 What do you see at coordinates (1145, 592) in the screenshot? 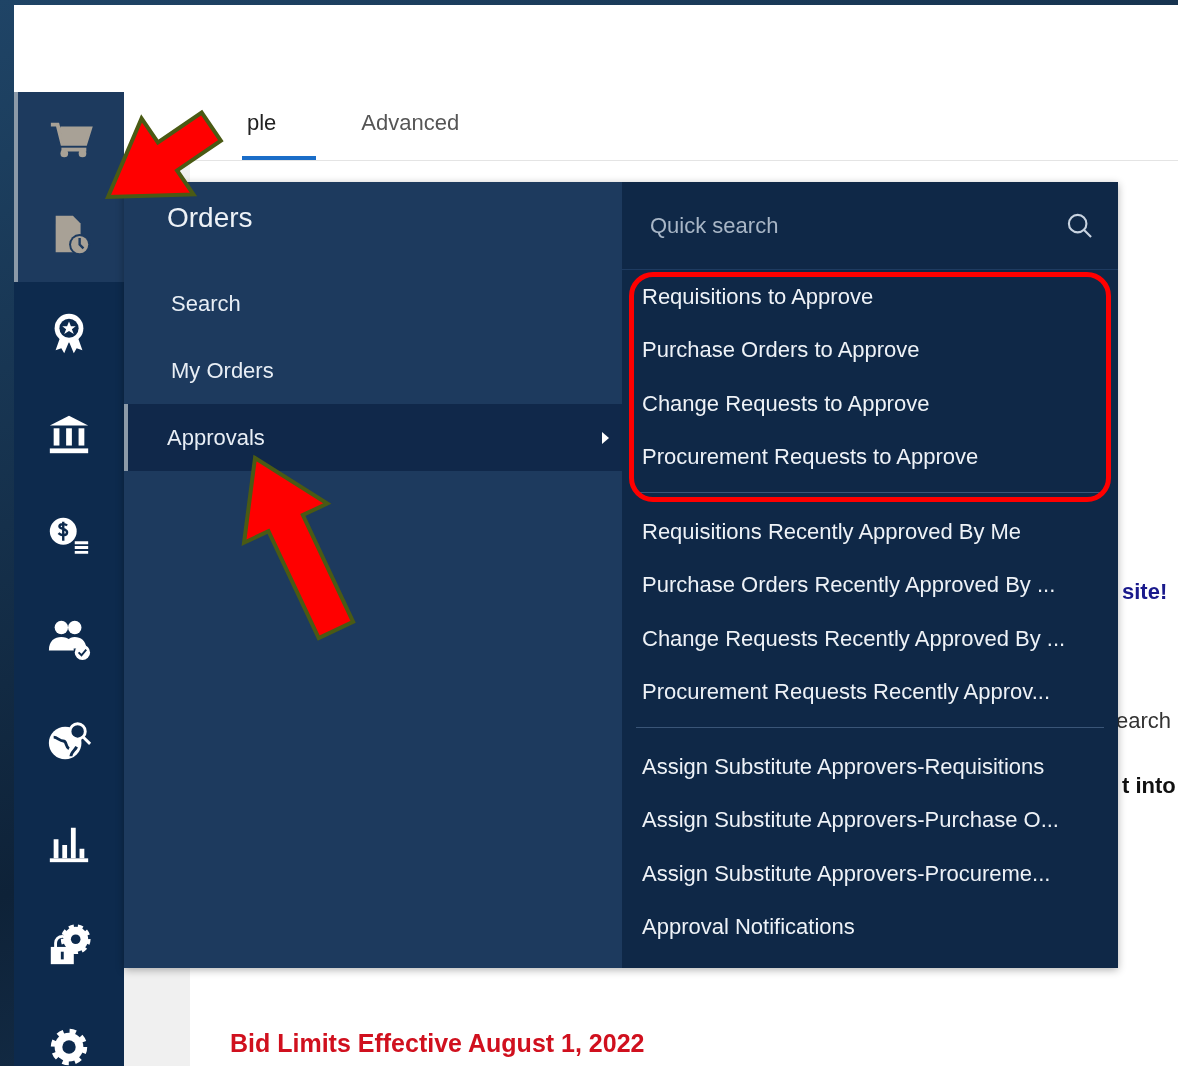
I see `welcome-heading: site!` at bounding box center [1145, 592].